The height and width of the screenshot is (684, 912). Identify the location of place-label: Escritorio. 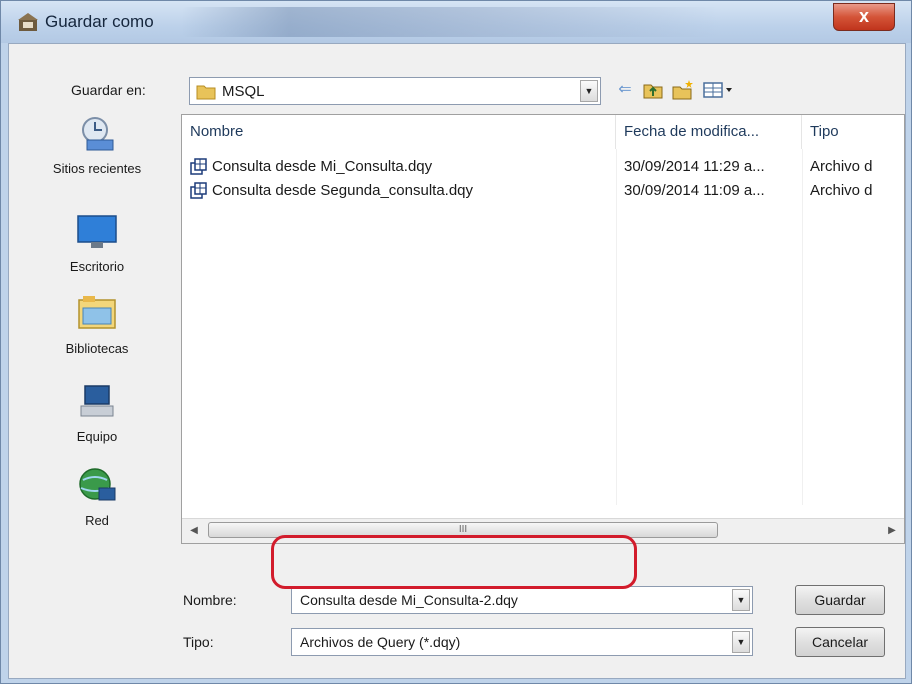
(97, 266).